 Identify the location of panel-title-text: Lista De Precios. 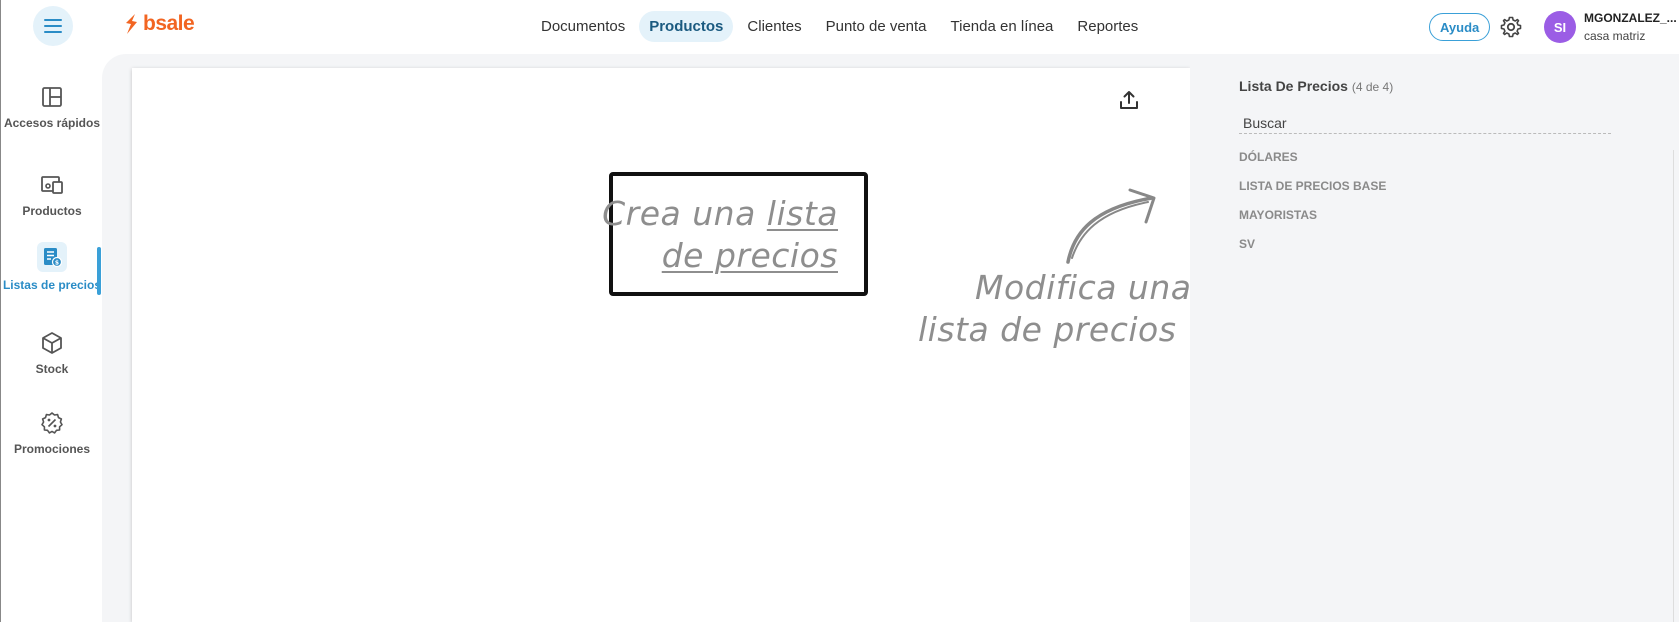
(1293, 86).